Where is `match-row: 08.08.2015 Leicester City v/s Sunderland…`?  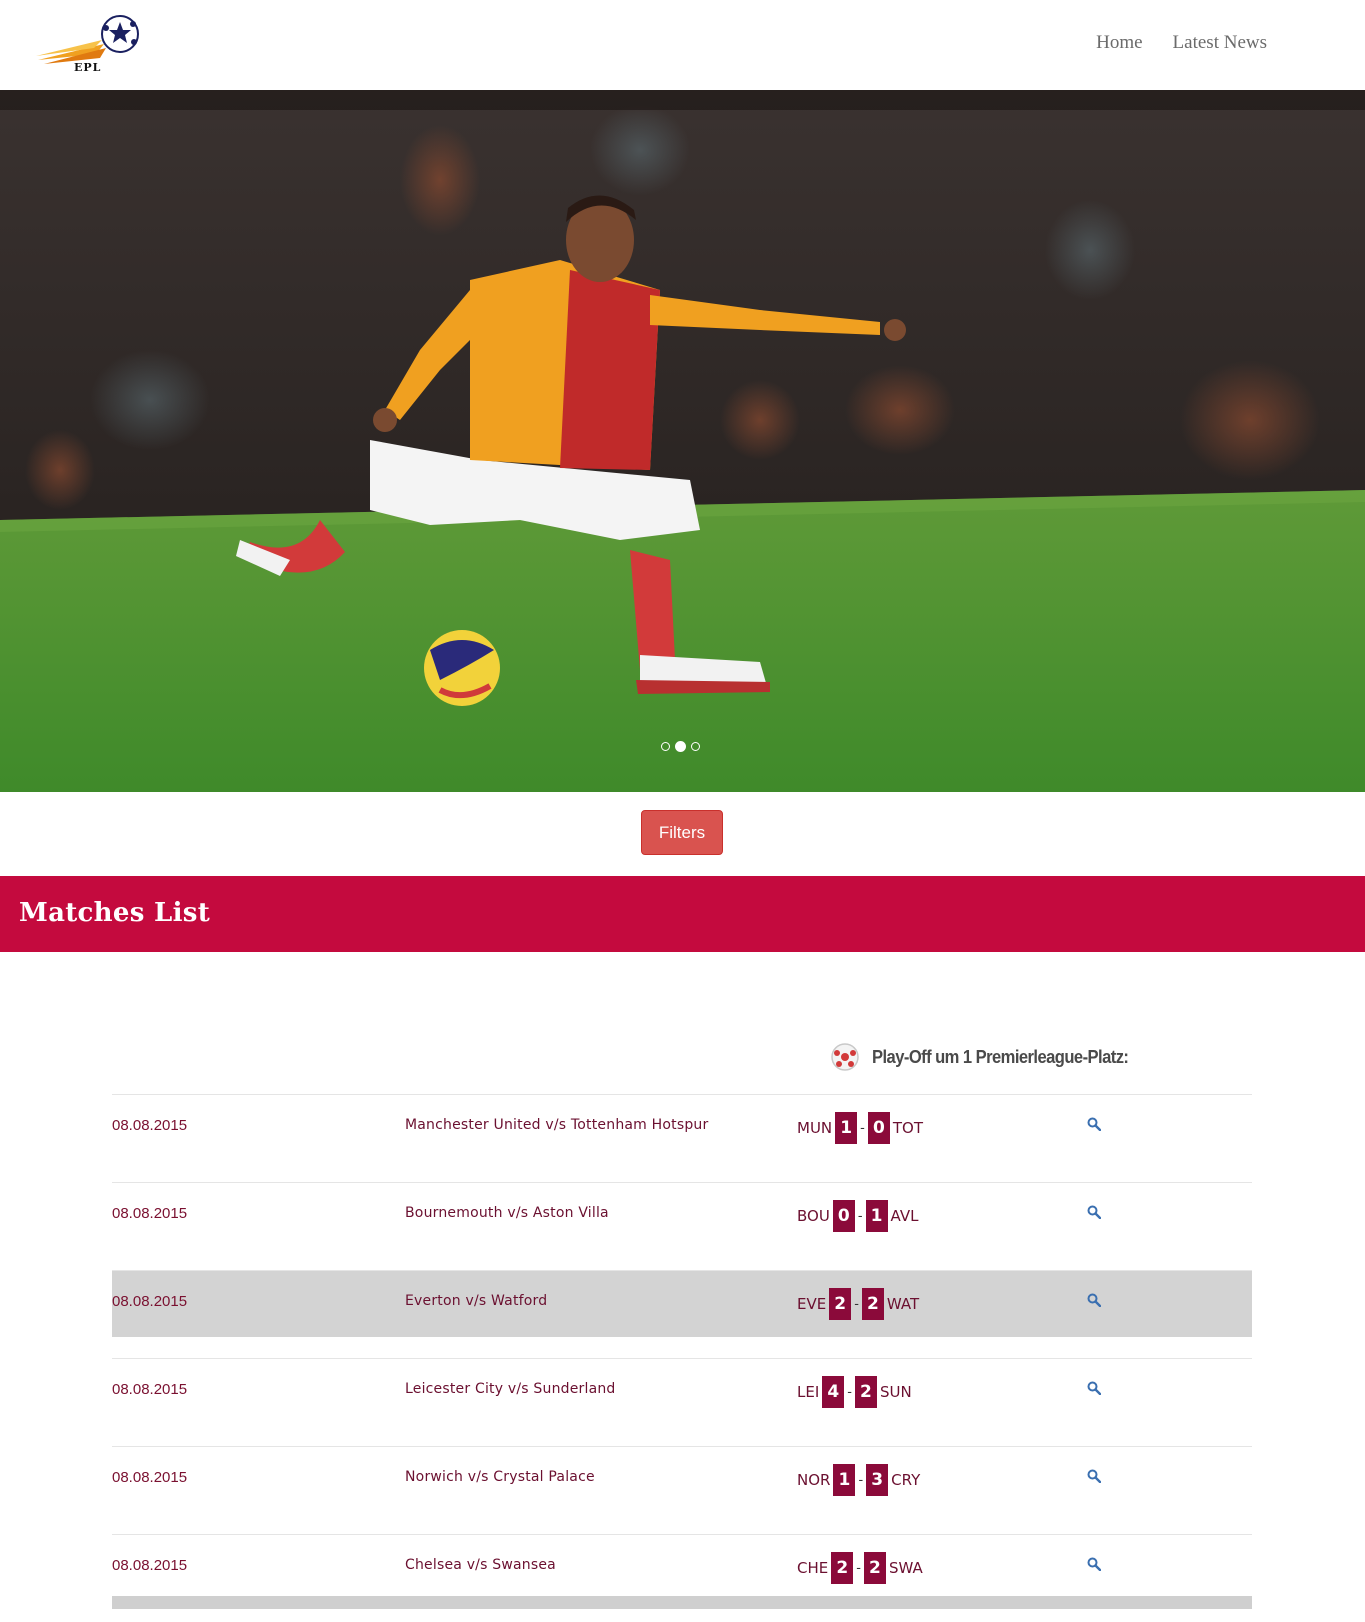 match-row: 08.08.2015 Leicester City v/s Sunderland… is located at coordinates (682, 1391).